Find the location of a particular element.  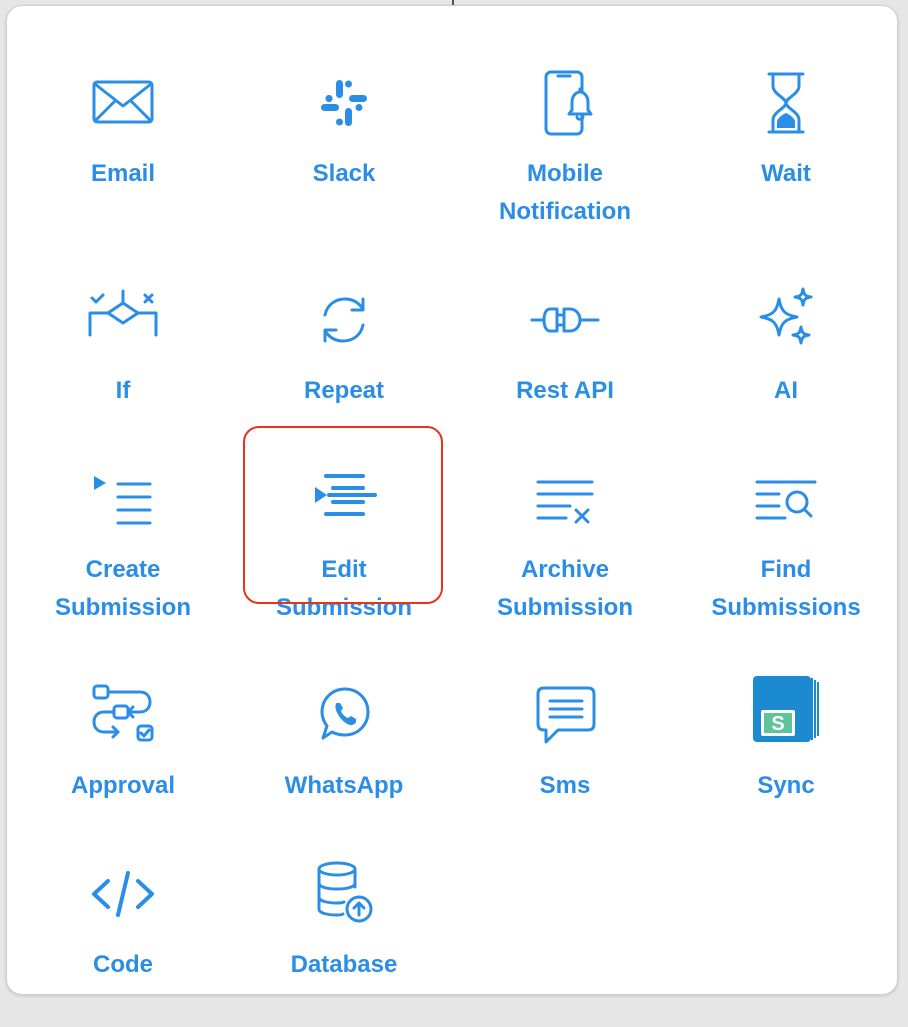

tile-mobile-notification: Mobile Notification is located at coordinates (565, 146).